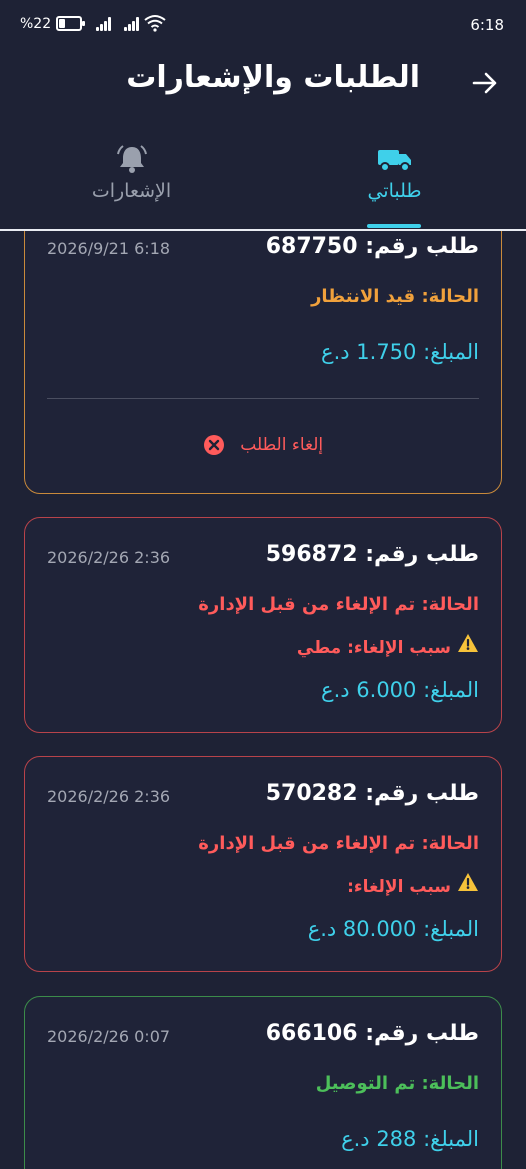  I want to click on status-bar: %22 6:18, so click(263, 26).